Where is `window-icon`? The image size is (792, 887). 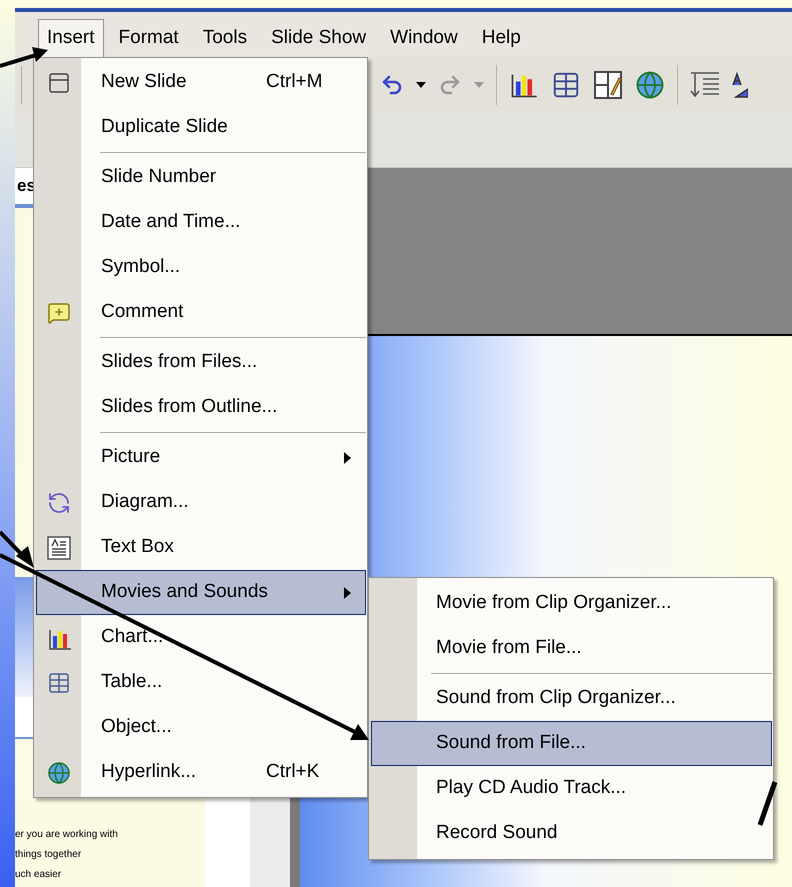
window-icon is located at coordinates (59, 83).